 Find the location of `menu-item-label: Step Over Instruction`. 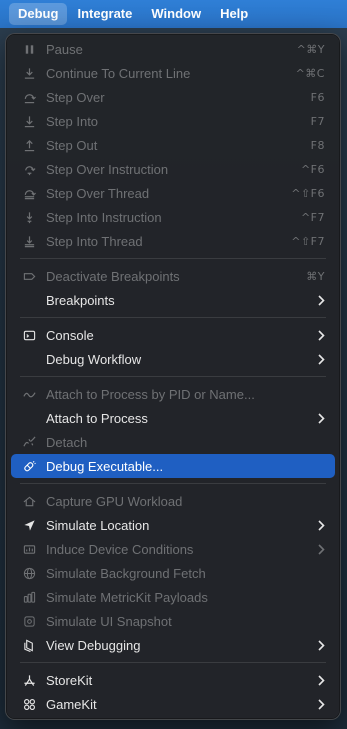

menu-item-label: Step Over Instruction is located at coordinates (107, 169).